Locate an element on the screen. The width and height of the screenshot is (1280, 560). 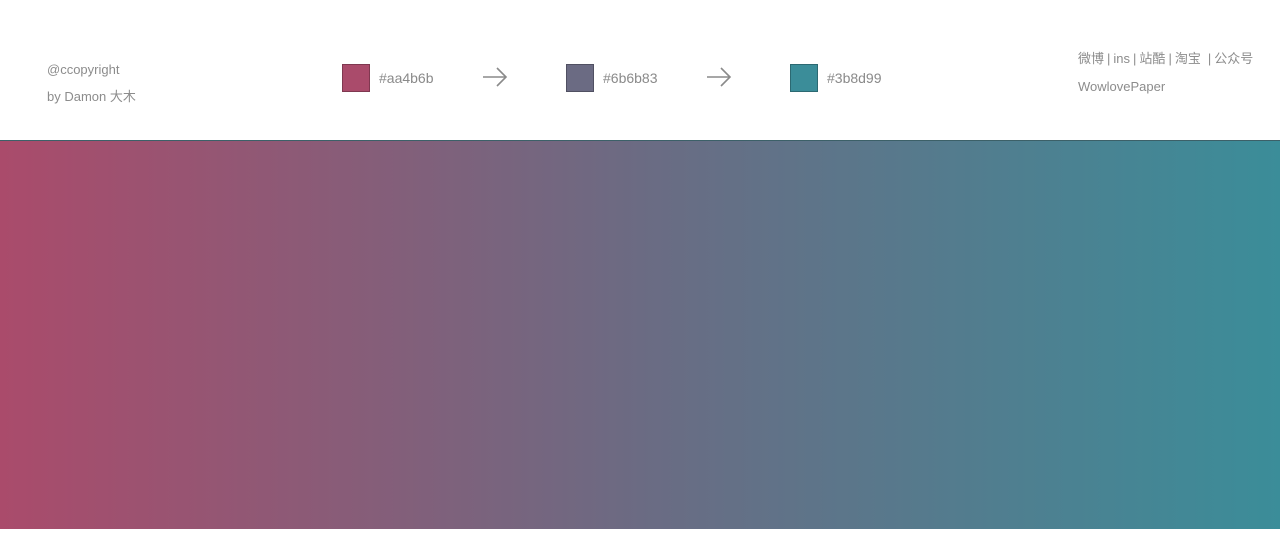
link-wechat-official: 公众号 is located at coordinates (1233, 58).